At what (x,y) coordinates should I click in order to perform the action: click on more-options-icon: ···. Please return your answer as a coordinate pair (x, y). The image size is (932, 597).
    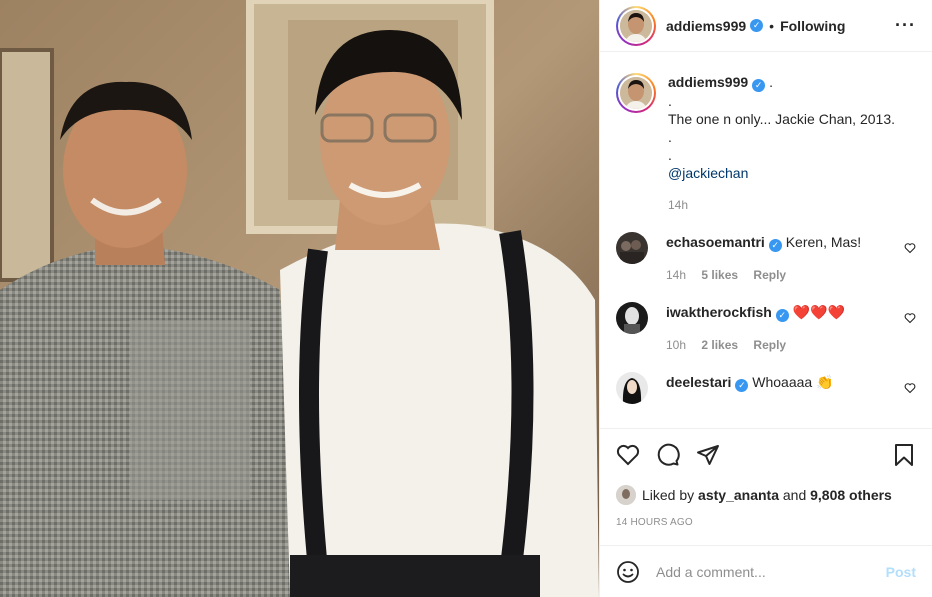
    Looking at the image, I should click on (905, 25).